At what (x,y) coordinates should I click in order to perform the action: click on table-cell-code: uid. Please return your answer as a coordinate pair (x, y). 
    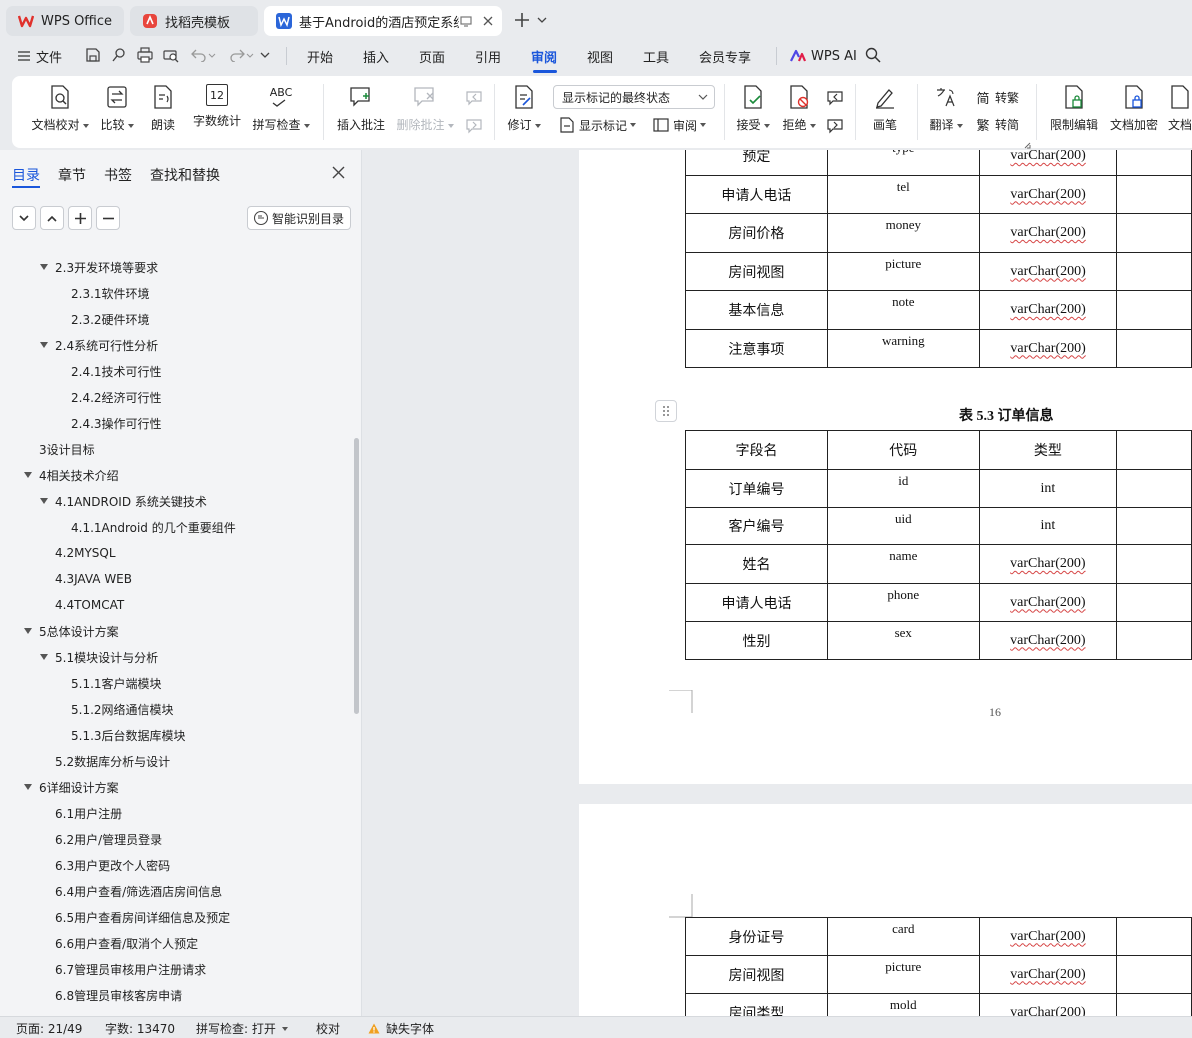
    Looking at the image, I should click on (903, 526).